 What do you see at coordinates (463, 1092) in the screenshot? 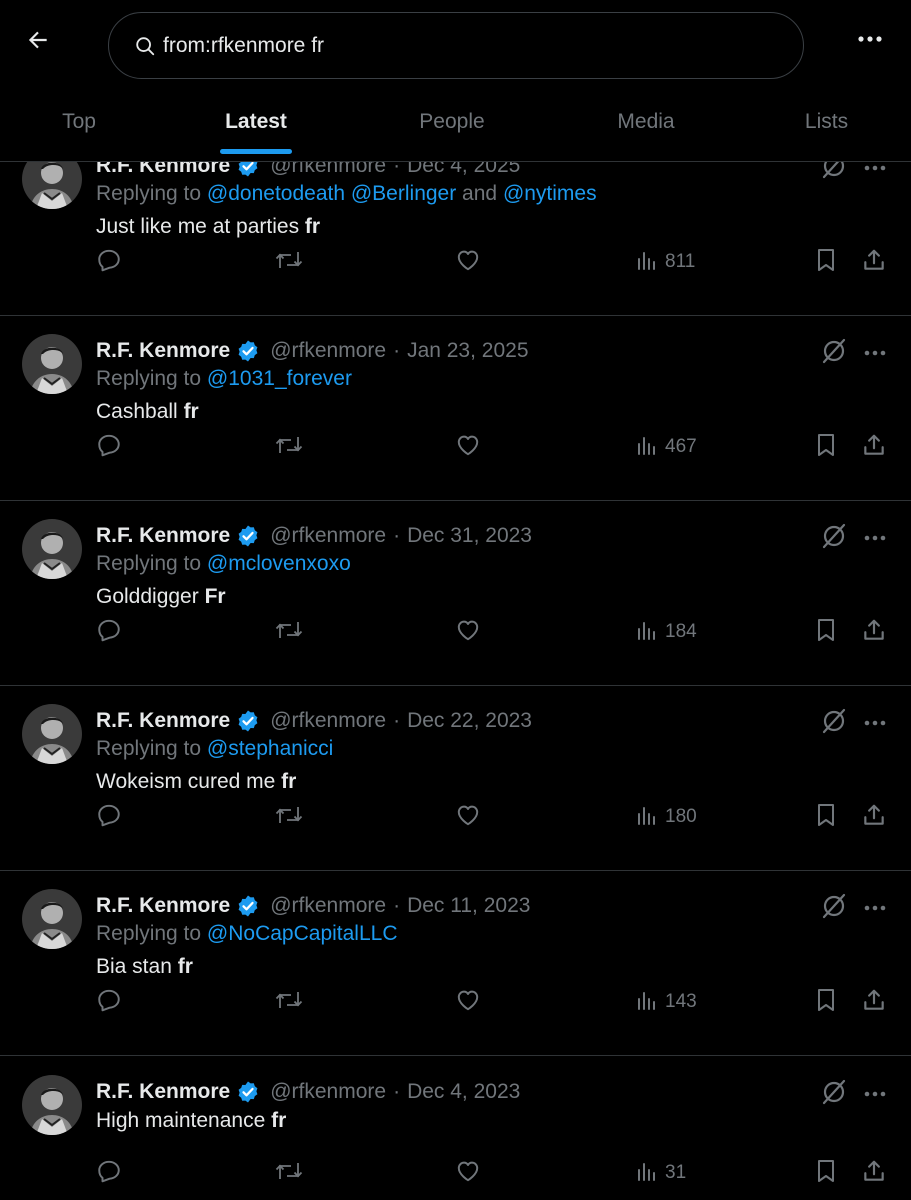
I see `timestamp: Dec 4, 2023` at bounding box center [463, 1092].